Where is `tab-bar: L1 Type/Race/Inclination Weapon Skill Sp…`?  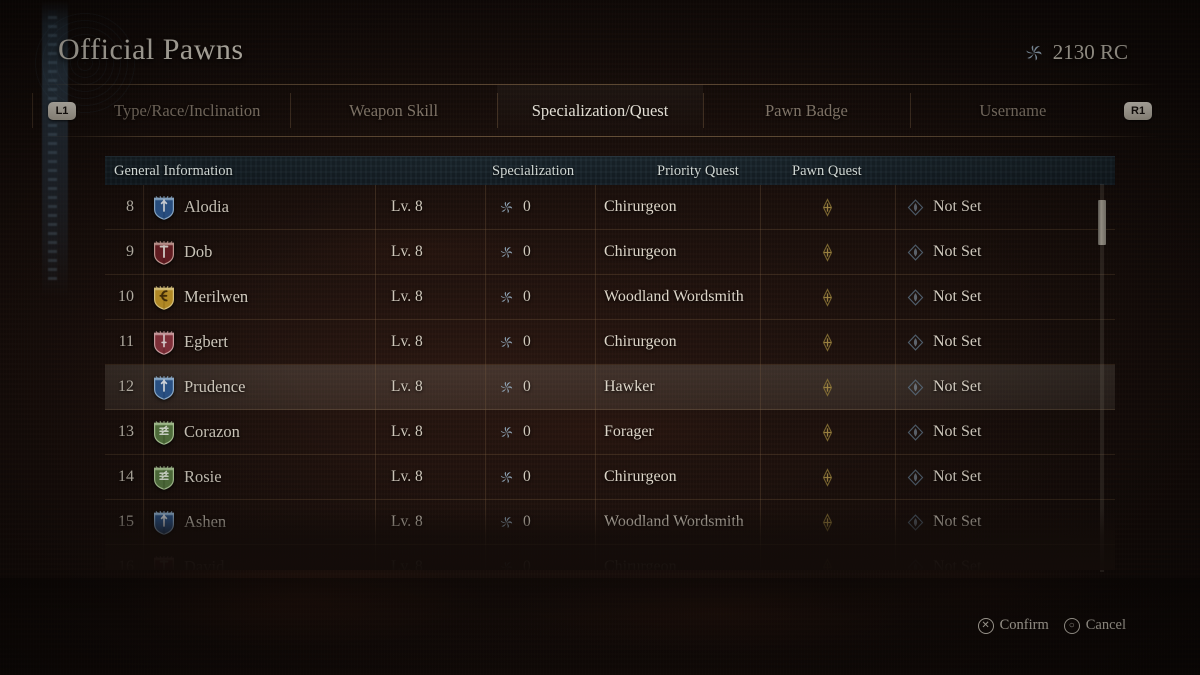 tab-bar: L1 Type/Race/Inclination Weapon Skill Sp… is located at coordinates (600, 110).